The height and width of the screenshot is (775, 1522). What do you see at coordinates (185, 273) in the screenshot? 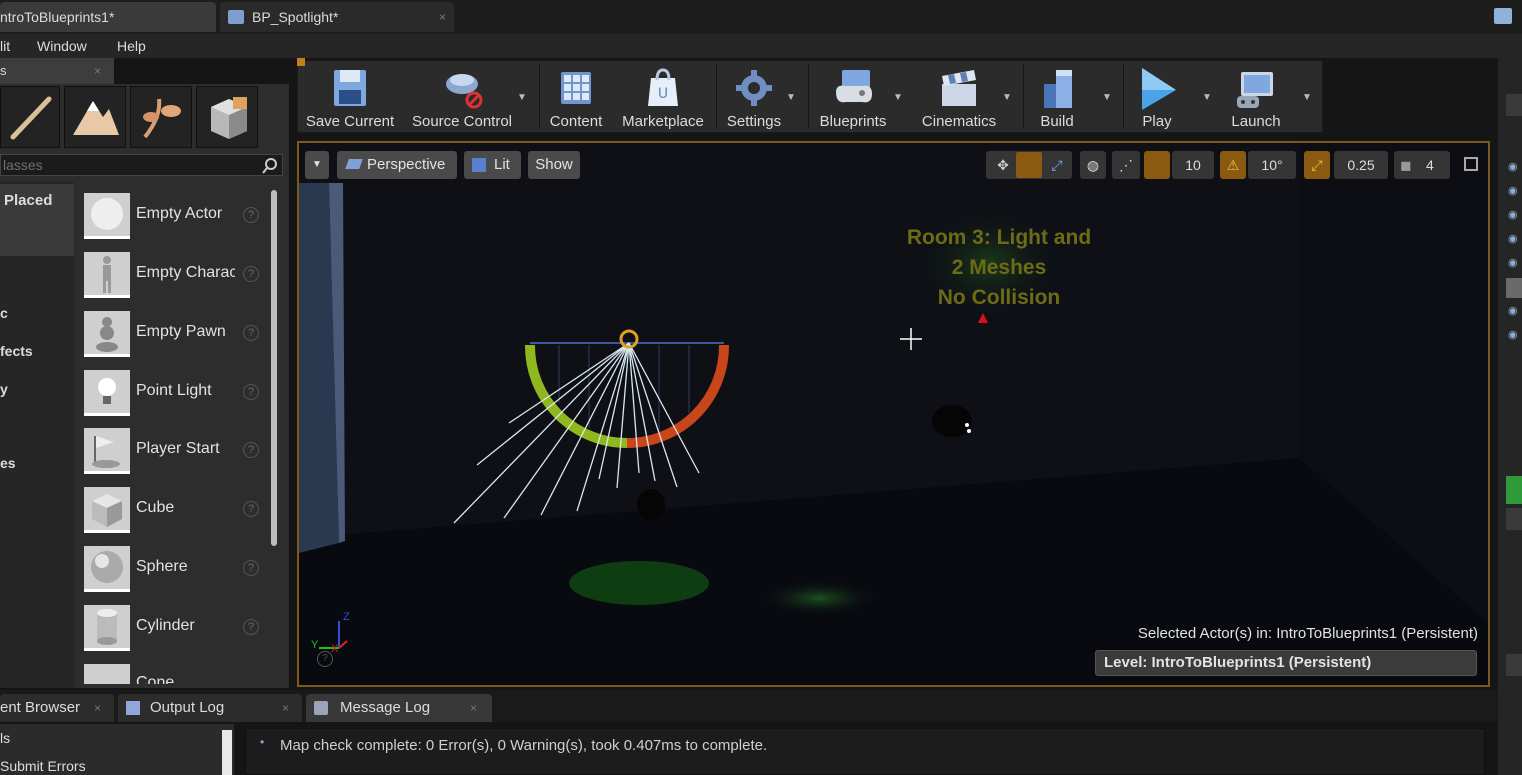
I see `list-item-label: Empty Charac` at bounding box center [185, 273].